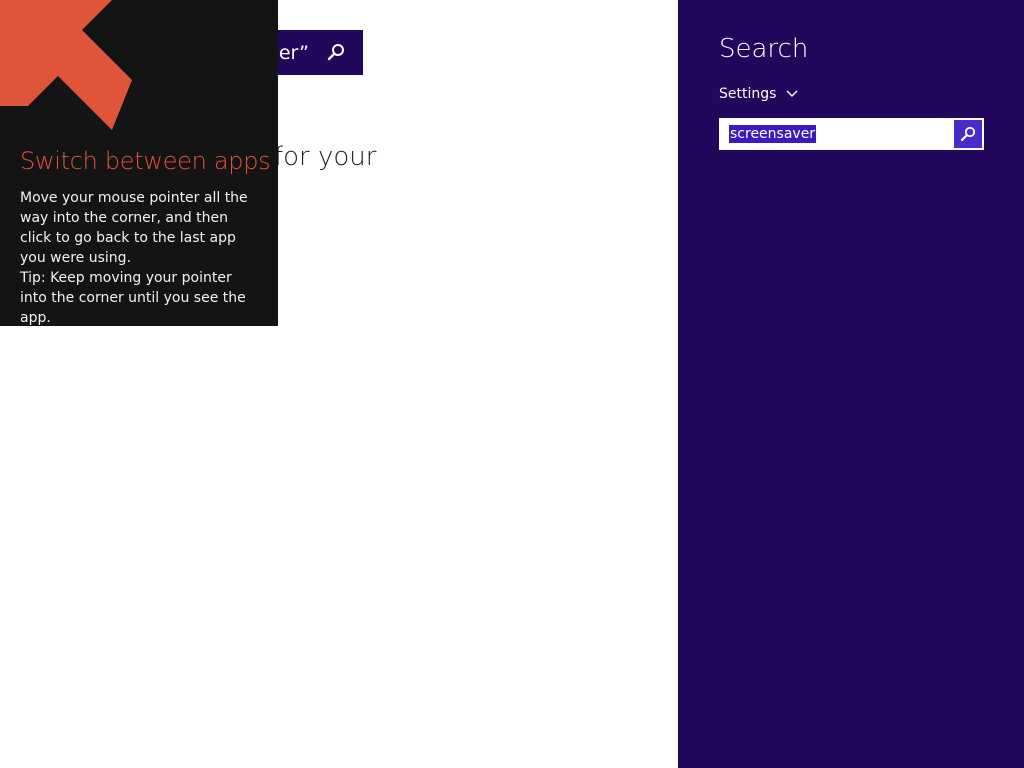 The height and width of the screenshot is (768, 1024). I want to click on arrow-up-left-icon, so click(67, 67).